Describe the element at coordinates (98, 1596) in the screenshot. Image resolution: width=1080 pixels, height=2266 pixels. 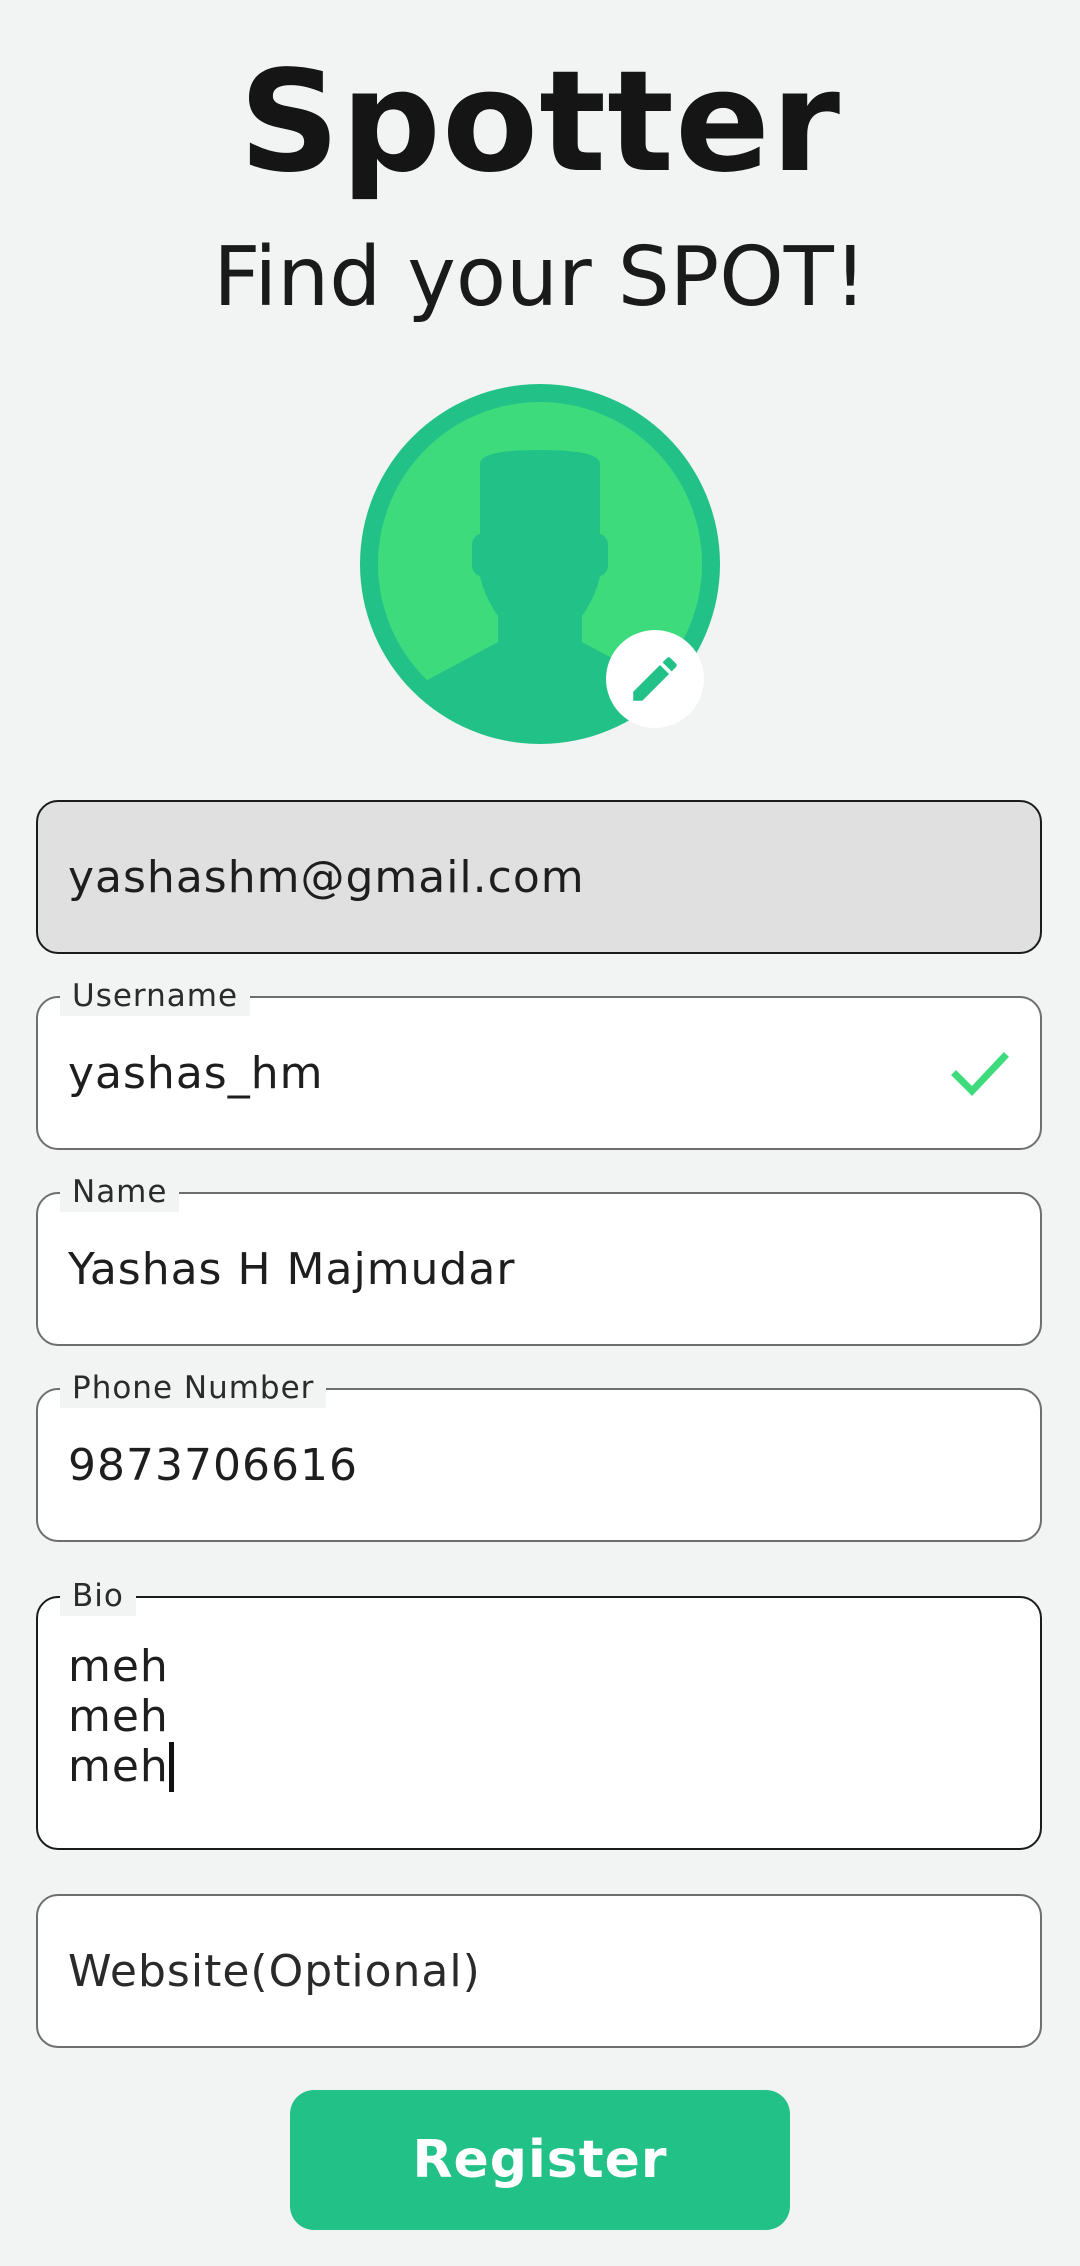
I see `bio-label: Bio` at that location.